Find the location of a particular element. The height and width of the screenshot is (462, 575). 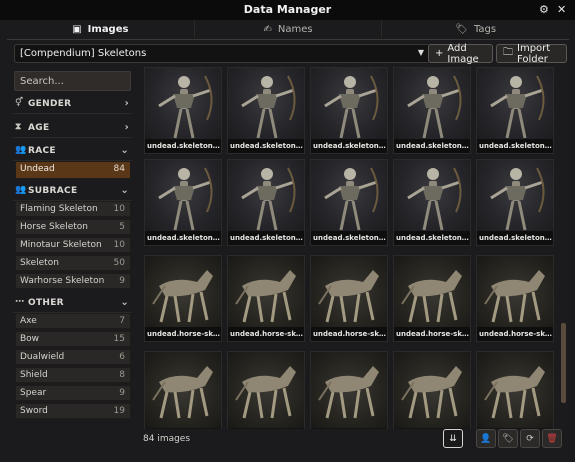

filter-count: 9 is located at coordinates (122, 393).